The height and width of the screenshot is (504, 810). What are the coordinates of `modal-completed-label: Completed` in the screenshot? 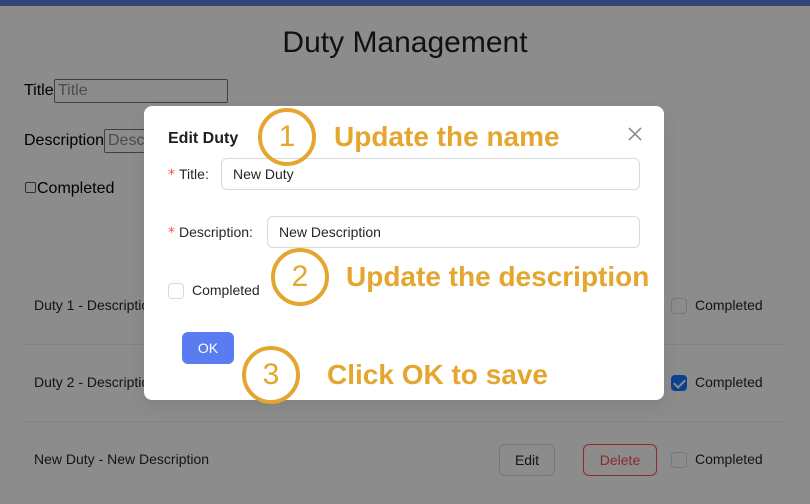 It's located at (226, 290).